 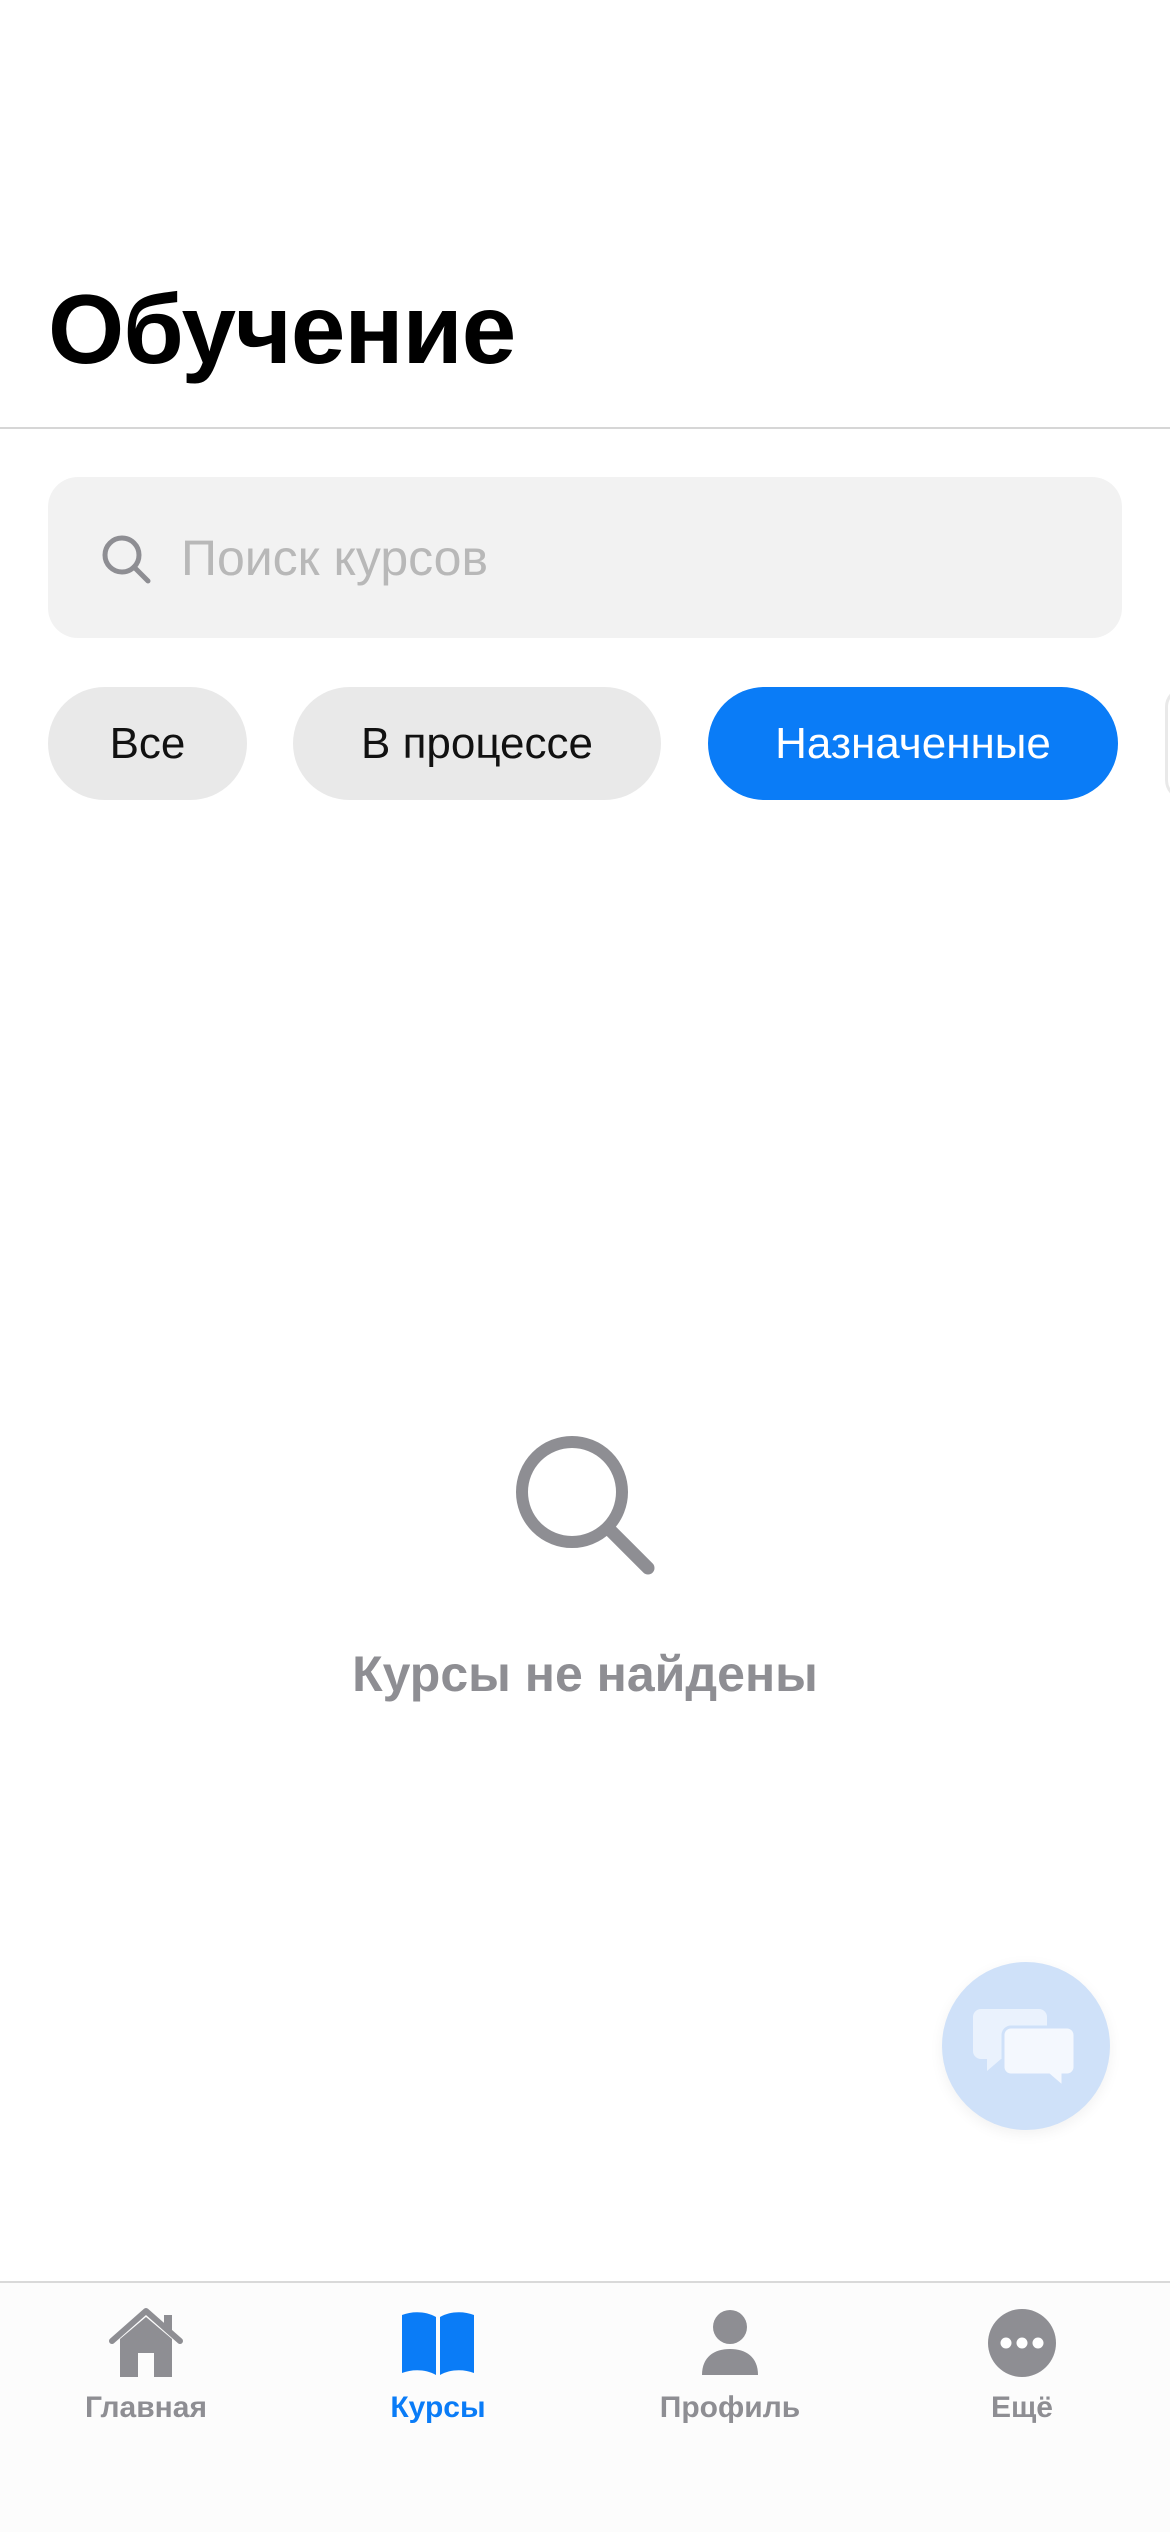 I want to click on tab-label: Ещё, so click(x=1021, y=2407).